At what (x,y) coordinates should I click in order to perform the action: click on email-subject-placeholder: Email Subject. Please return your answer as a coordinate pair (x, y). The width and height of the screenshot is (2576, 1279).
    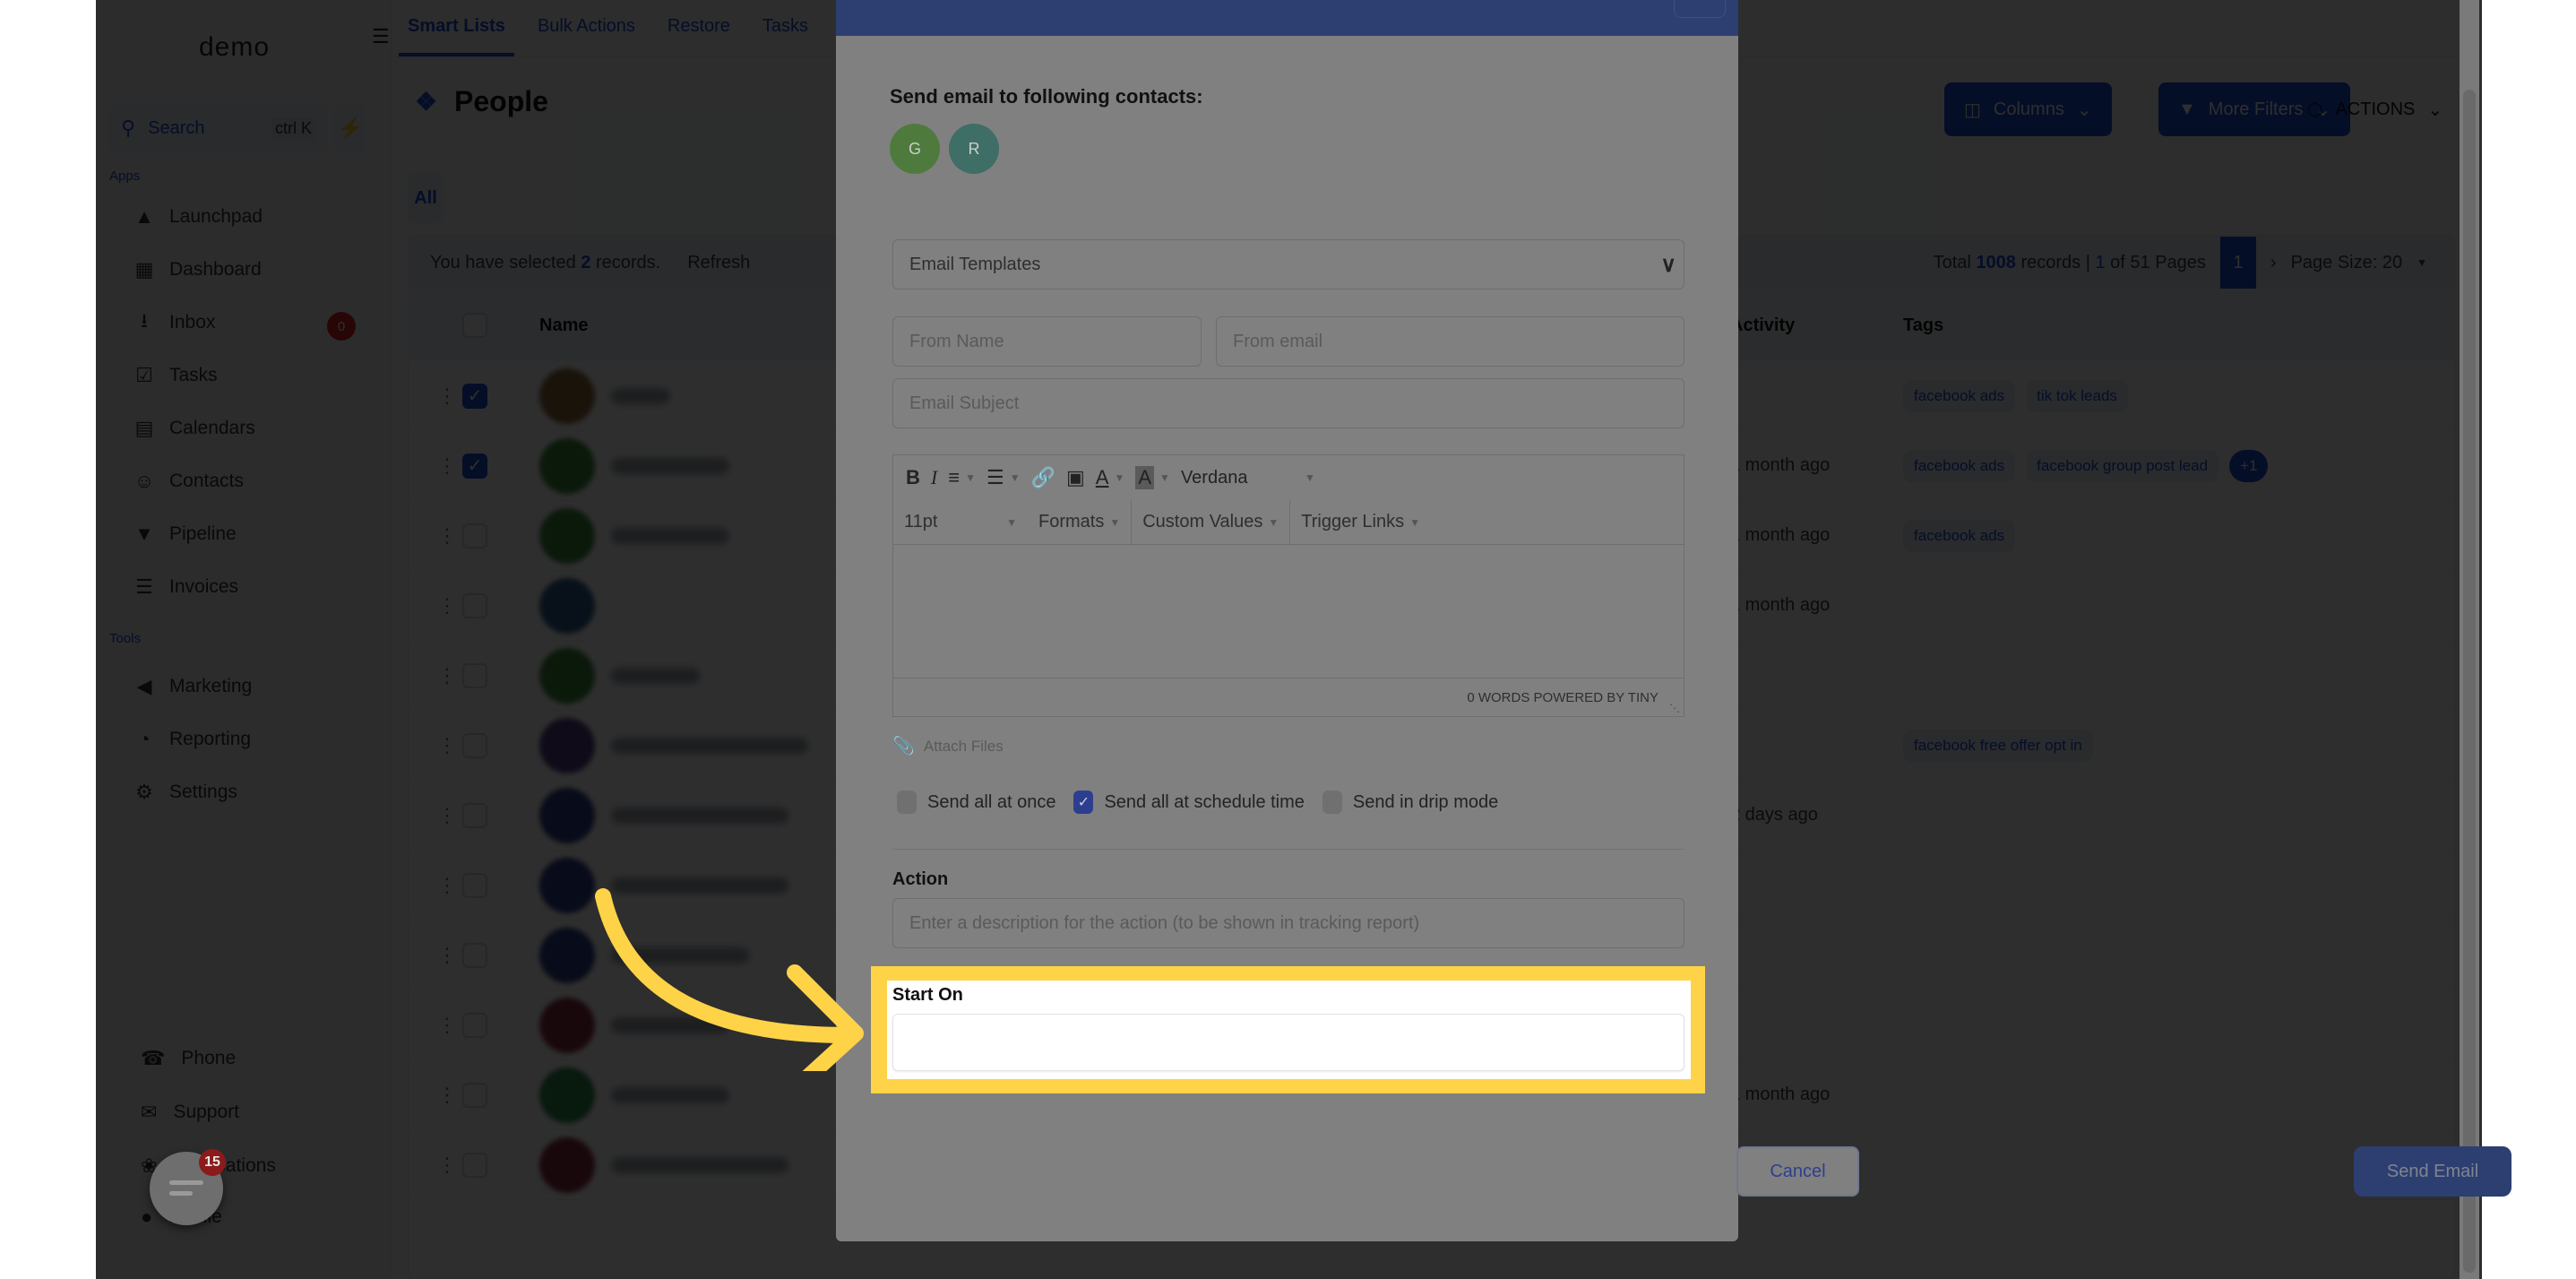
    Looking at the image, I should click on (964, 403).